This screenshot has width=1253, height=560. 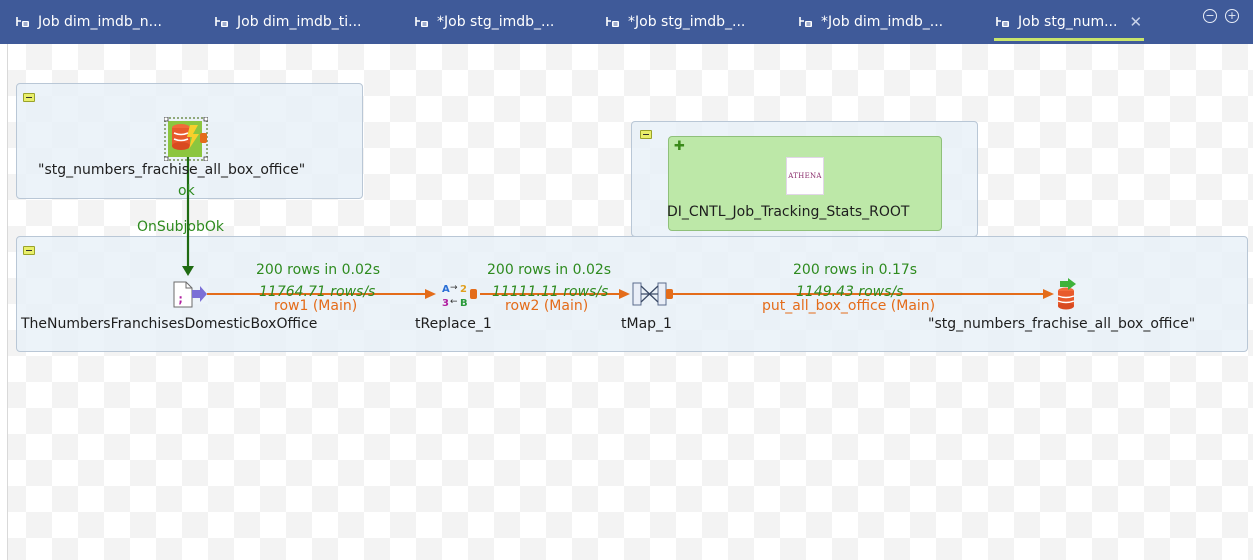 I want to click on svg-text: B, so click(x=464, y=303).